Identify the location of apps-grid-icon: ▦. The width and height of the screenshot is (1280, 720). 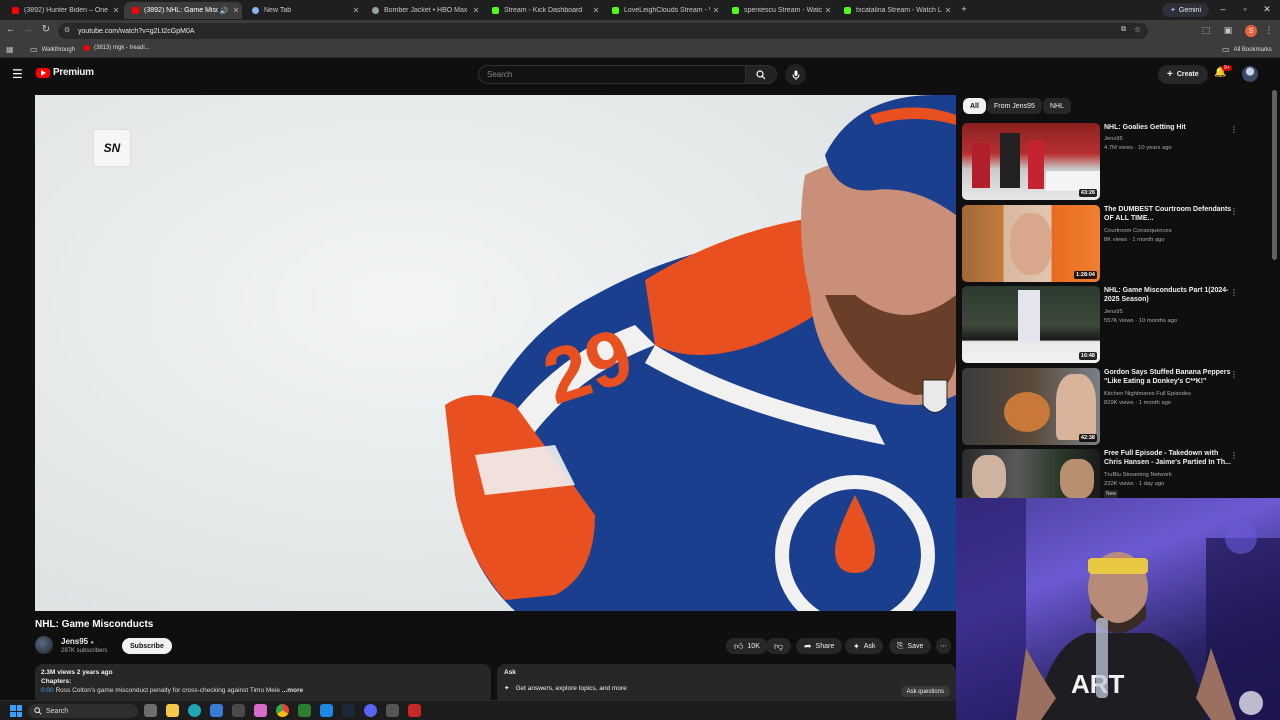
(10, 49).